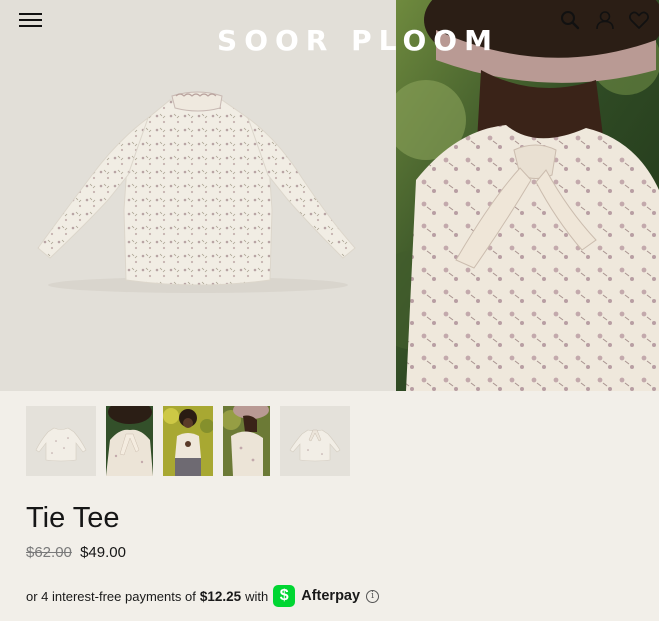 This screenshot has width=659, height=621. What do you see at coordinates (257, 596) in the screenshot?
I see `afterpay-with: with` at bounding box center [257, 596].